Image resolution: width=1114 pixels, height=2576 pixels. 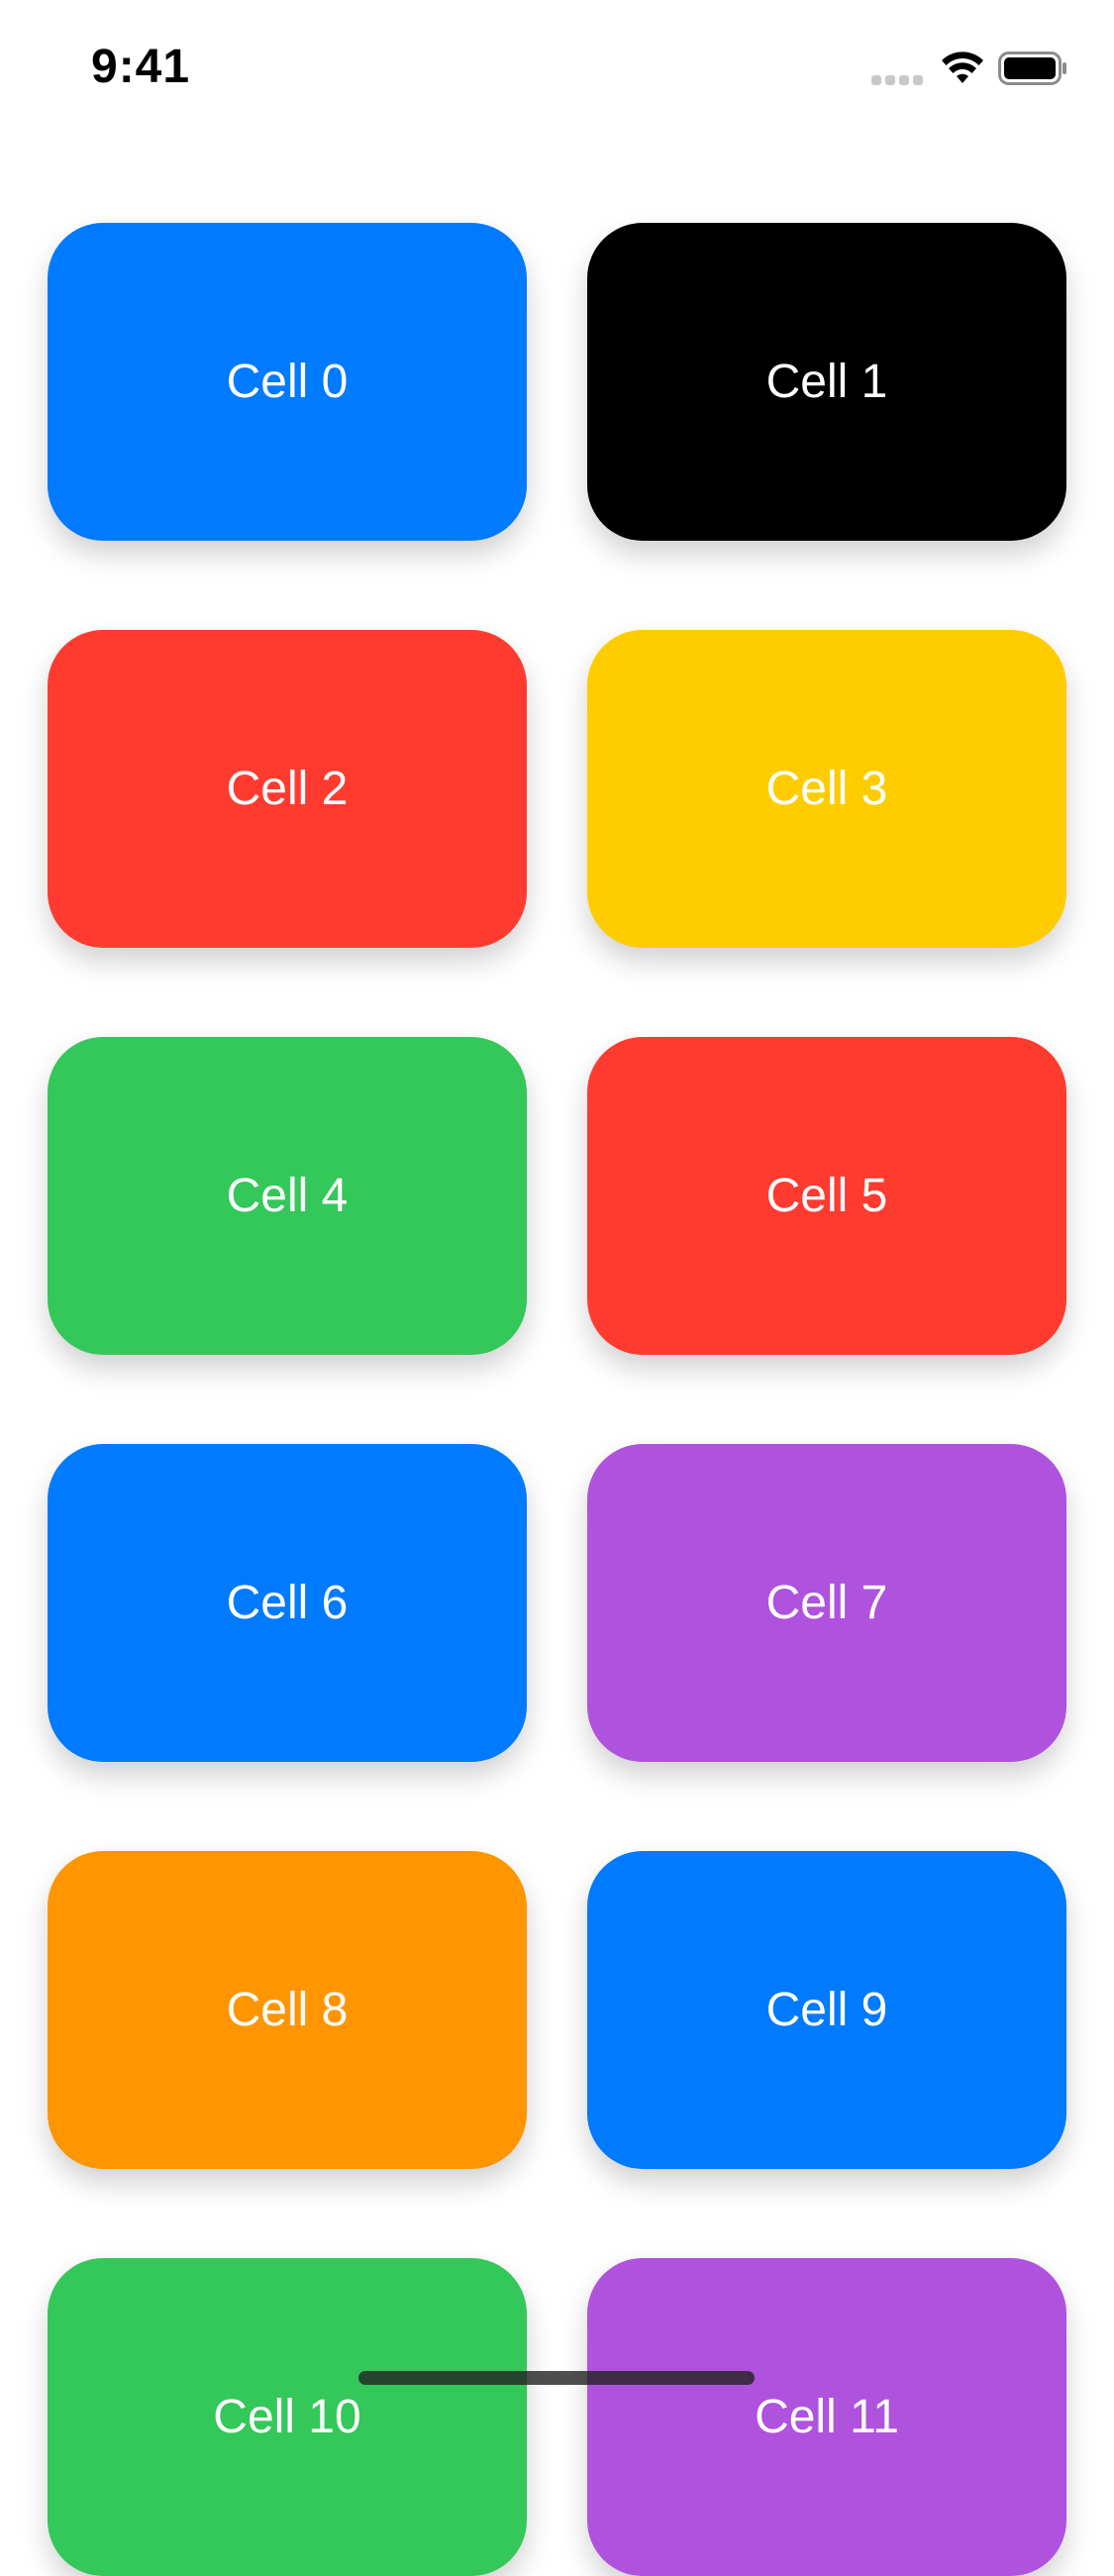 I want to click on cell-label: Cell 2, so click(x=287, y=789).